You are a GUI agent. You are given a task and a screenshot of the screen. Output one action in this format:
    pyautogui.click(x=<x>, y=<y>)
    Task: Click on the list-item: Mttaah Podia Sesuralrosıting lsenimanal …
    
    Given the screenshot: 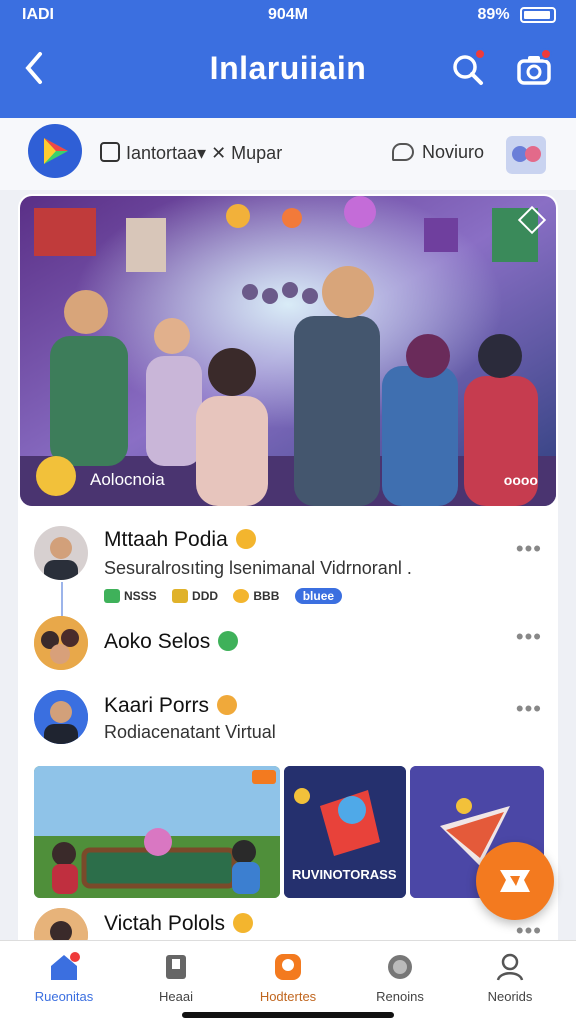 What is the action you would take?
    pyautogui.click(x=288, y=569)
    